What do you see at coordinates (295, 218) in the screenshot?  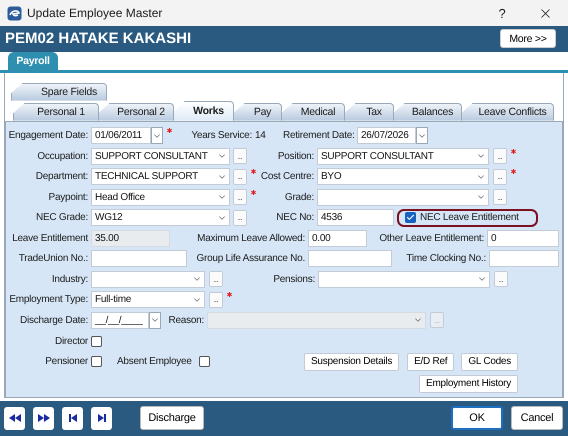 I see `field-label: NEC No:` at bounding box center [295, 218].